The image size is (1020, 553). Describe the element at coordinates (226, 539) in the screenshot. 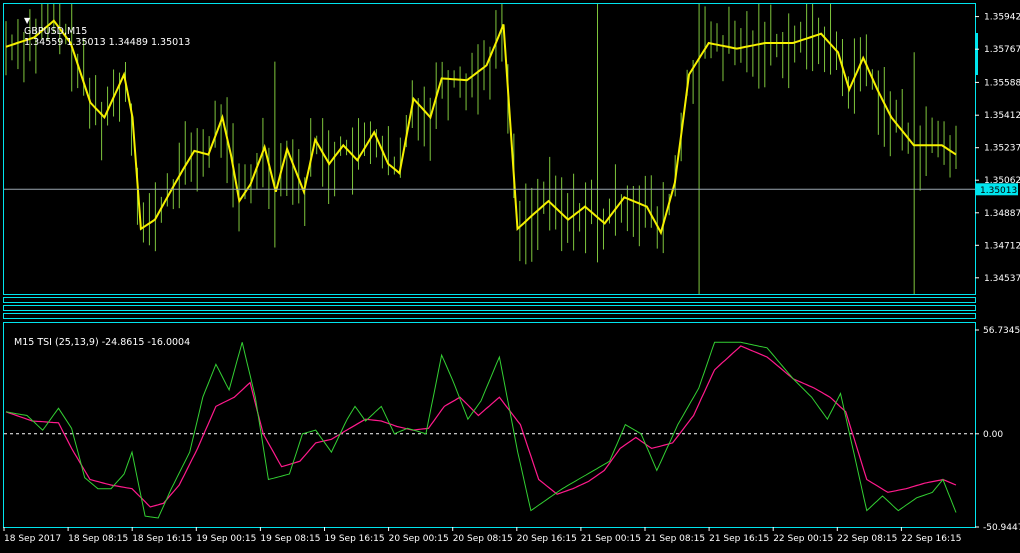

I see `time-tick-label: 19 Sep 00:15` at that location.